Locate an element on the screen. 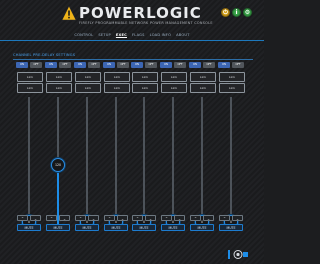  main-nav: CONTROL SETUP EXEC FLAGS LOAD INFO ABOUT is located at coordinates (132, 35).